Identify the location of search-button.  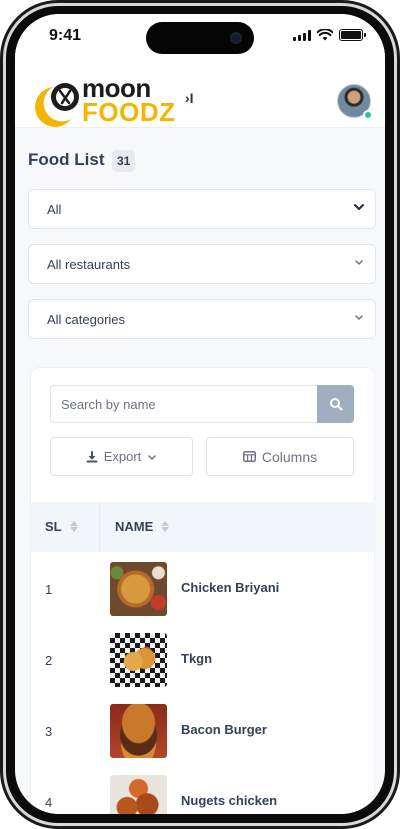
(335, 404).